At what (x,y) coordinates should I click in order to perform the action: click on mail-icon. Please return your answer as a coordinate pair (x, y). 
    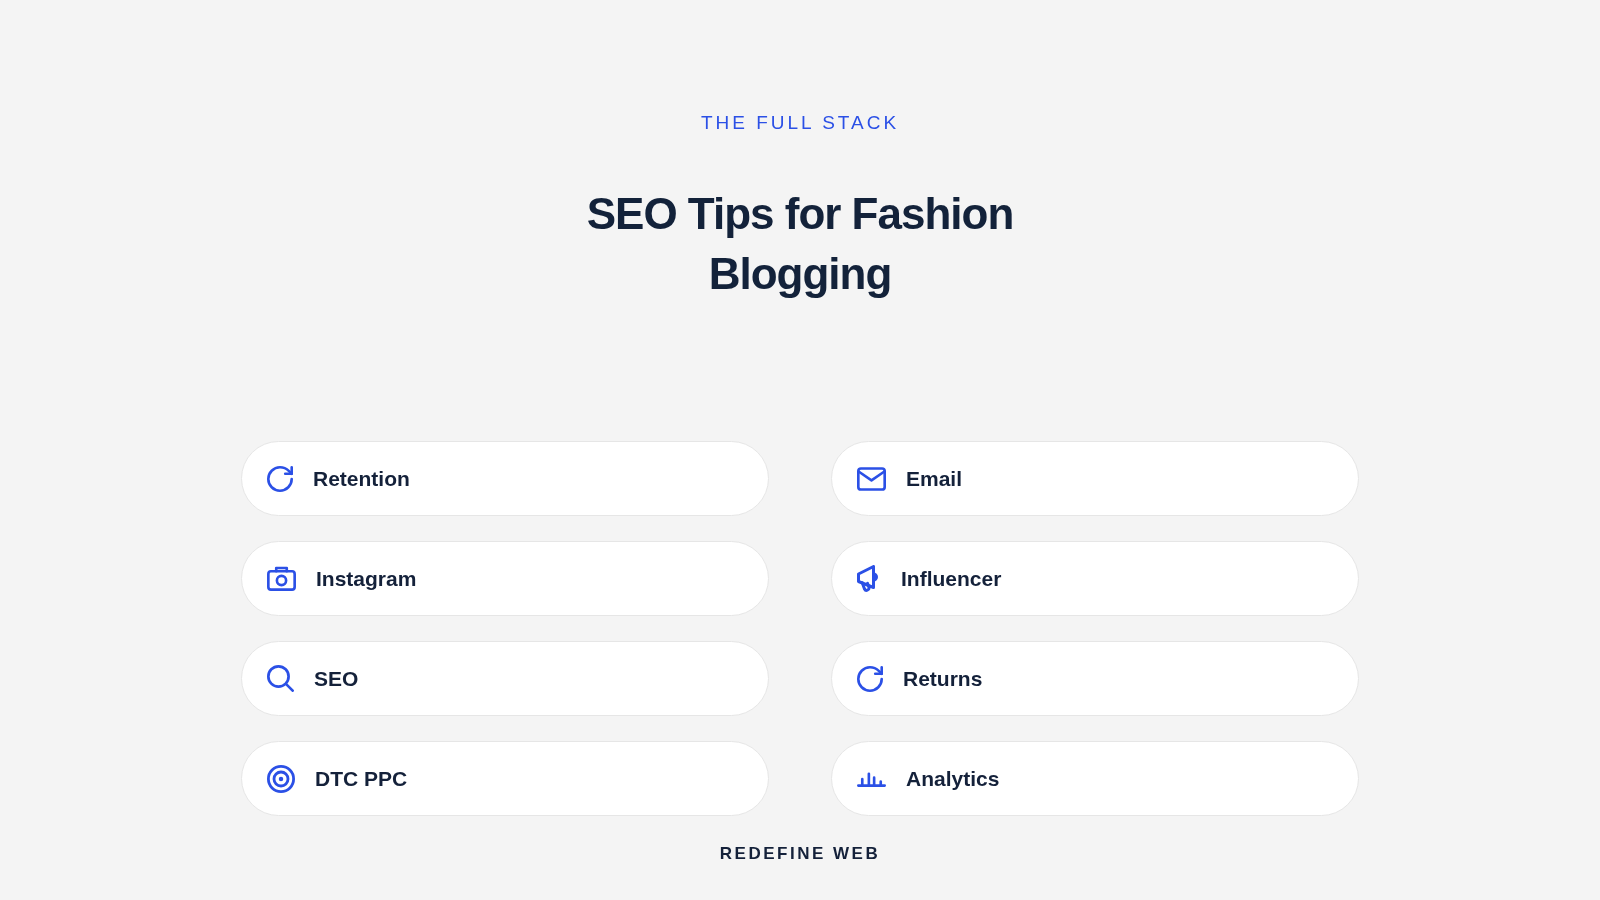
    Looking at the image, I should click on (871, 478).